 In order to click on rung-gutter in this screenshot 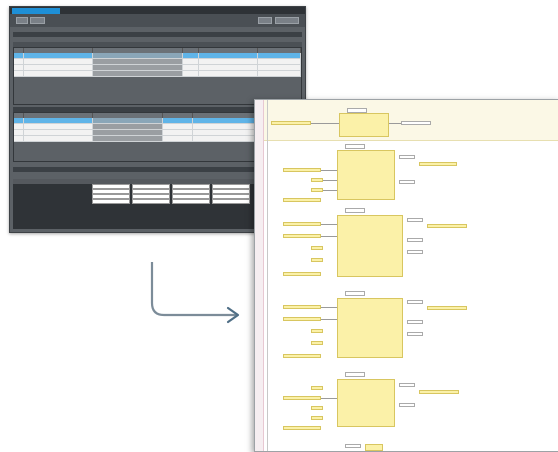, I will do `click(259, 275)`.